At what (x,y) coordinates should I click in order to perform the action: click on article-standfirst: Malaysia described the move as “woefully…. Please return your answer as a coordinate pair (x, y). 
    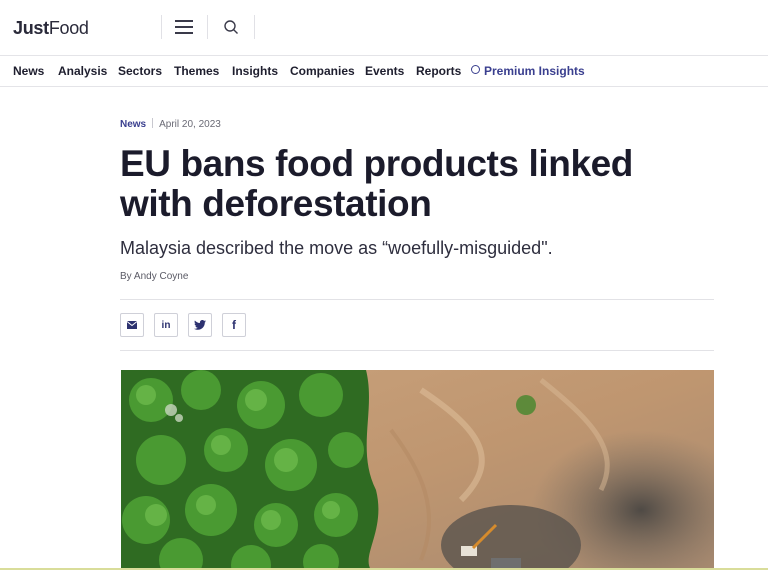
    Looking at the image, I should click on (336, 248).